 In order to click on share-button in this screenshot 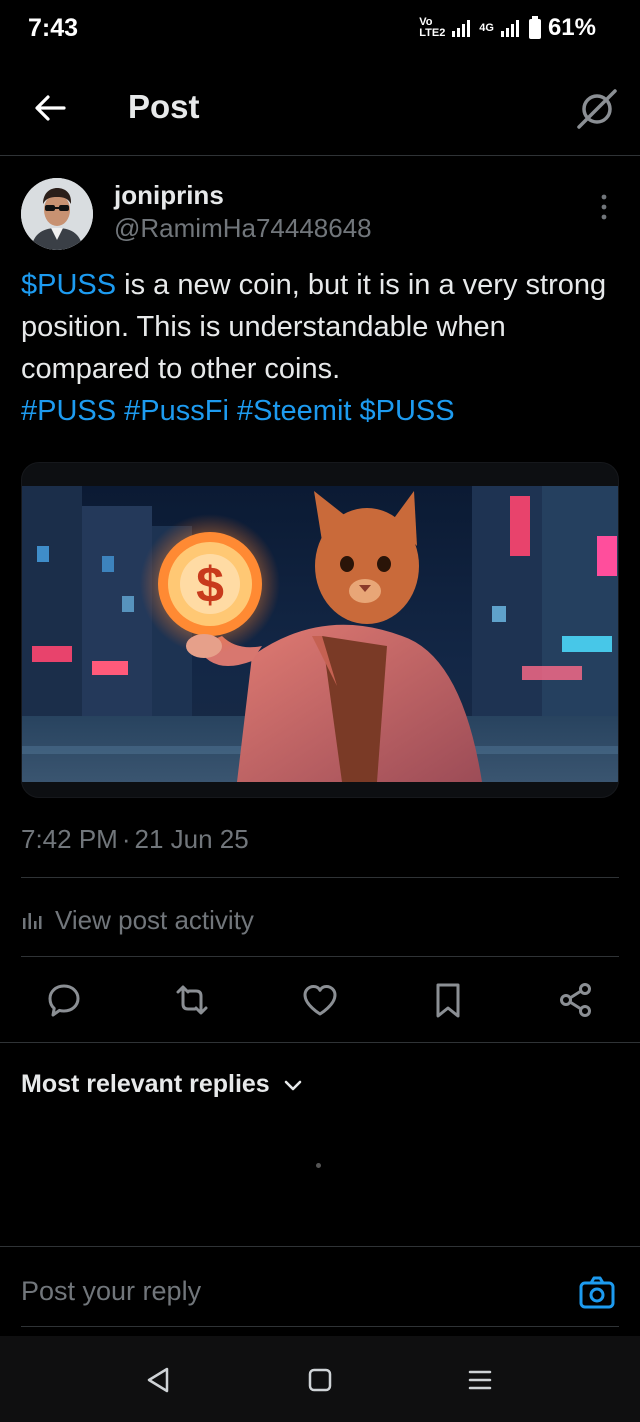, I will do `click(576, 1000)`.